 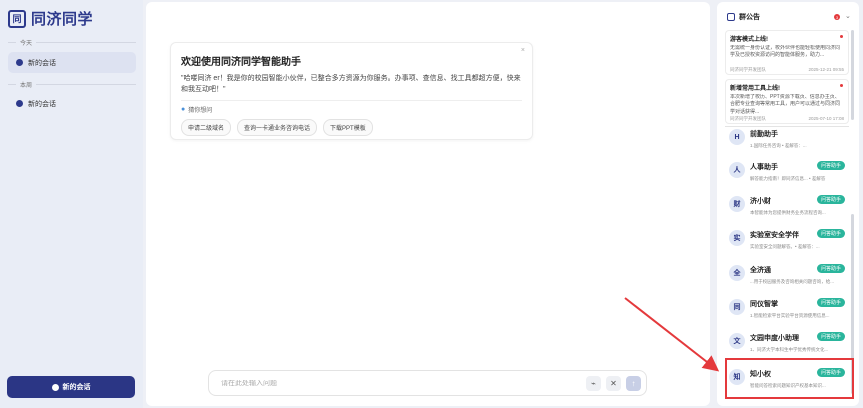 What do you see at coordinates (62, 19) in the screenshot?
I see `app-title: 同济同学` at bounding box center [62, 19].